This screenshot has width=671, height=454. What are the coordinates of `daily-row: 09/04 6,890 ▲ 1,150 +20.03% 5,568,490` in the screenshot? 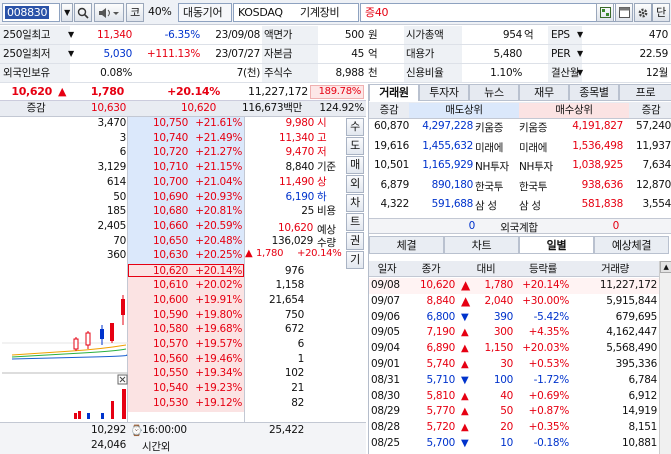 It's located at (514, 349).